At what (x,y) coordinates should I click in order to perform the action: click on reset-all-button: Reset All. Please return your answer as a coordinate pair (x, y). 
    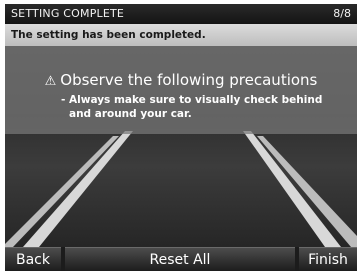
    Looking at the image, I should click on (180, 259).